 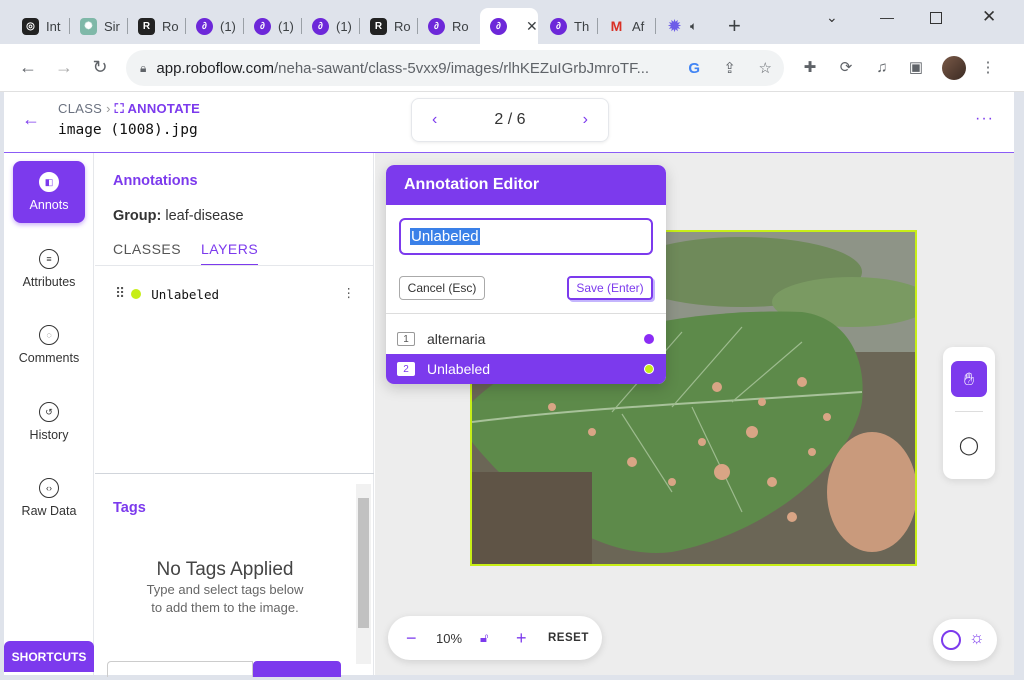 I want to click on comment-icon: ◯, so click(x=969, y=445).